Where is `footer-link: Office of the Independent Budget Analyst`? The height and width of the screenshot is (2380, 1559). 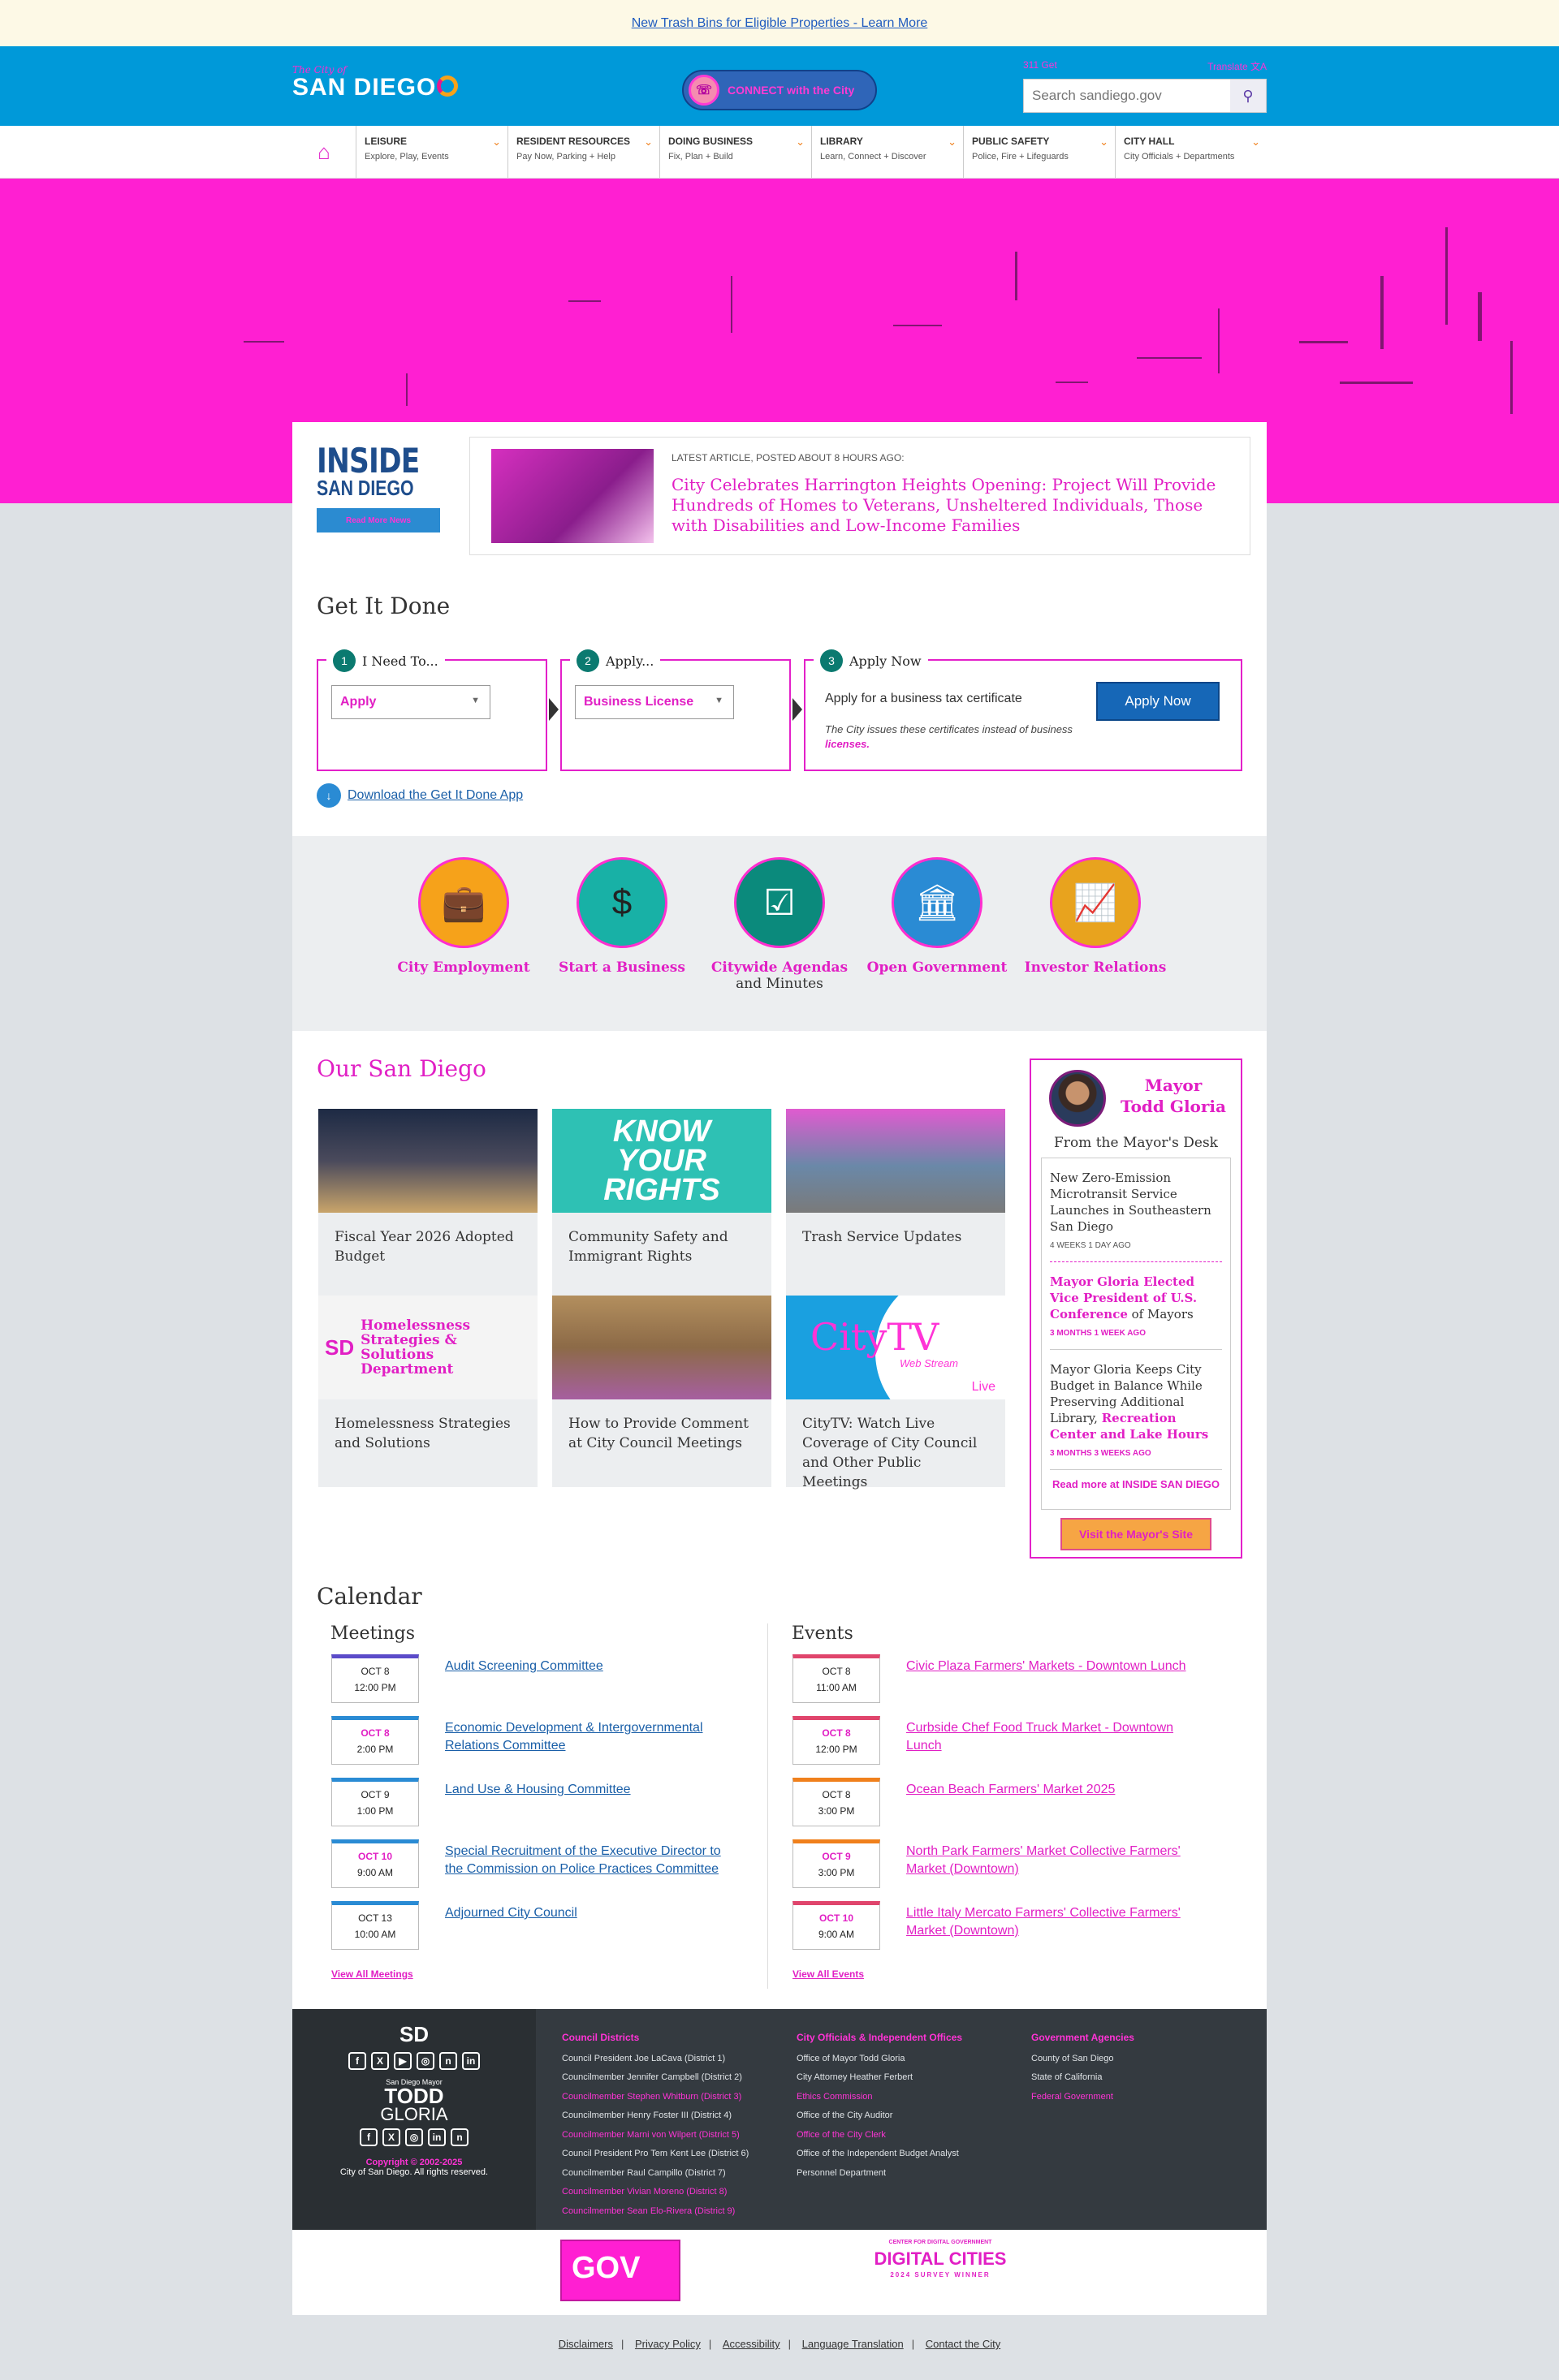
footer-link: Office of the Independent Budget Analyst is located at coordinates (879, 2155).